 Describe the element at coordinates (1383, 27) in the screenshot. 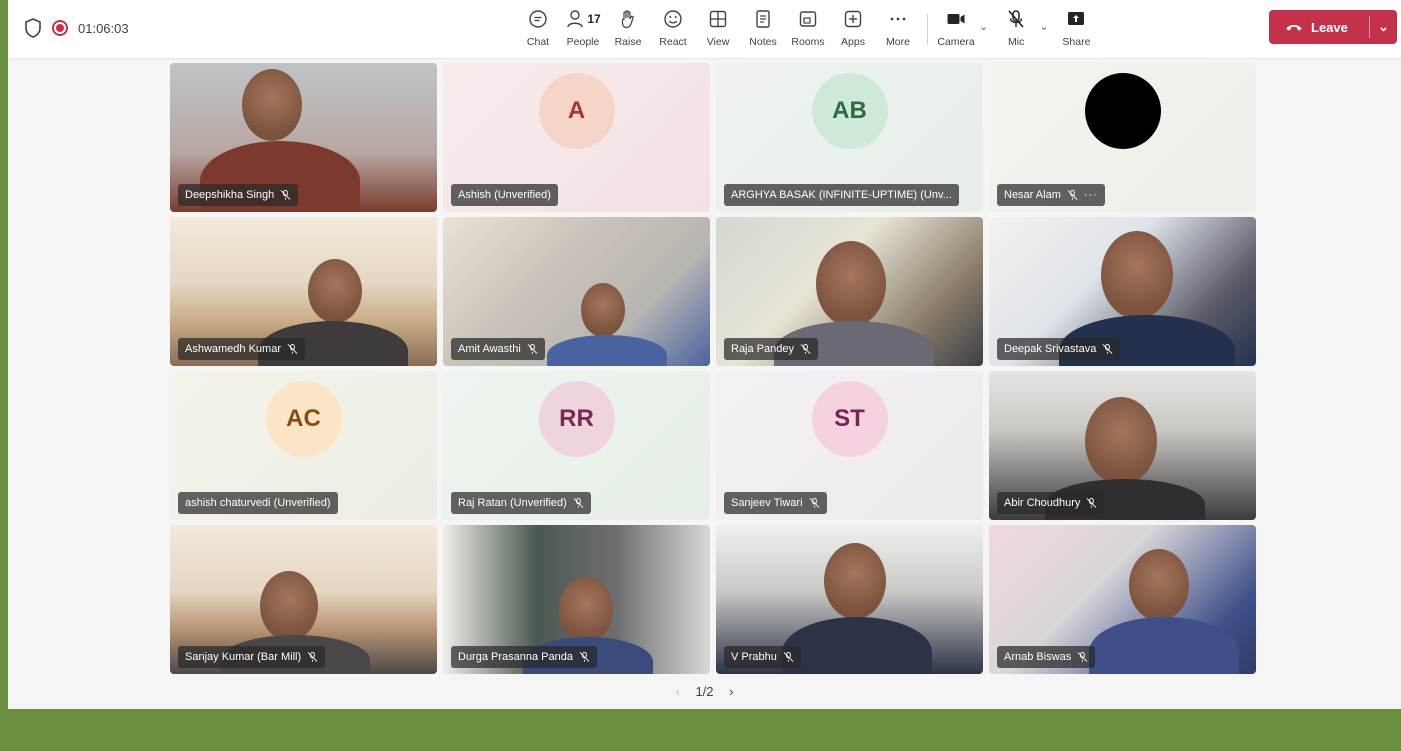

I see `leave-options-chevron-icon: ⌄` at that location.